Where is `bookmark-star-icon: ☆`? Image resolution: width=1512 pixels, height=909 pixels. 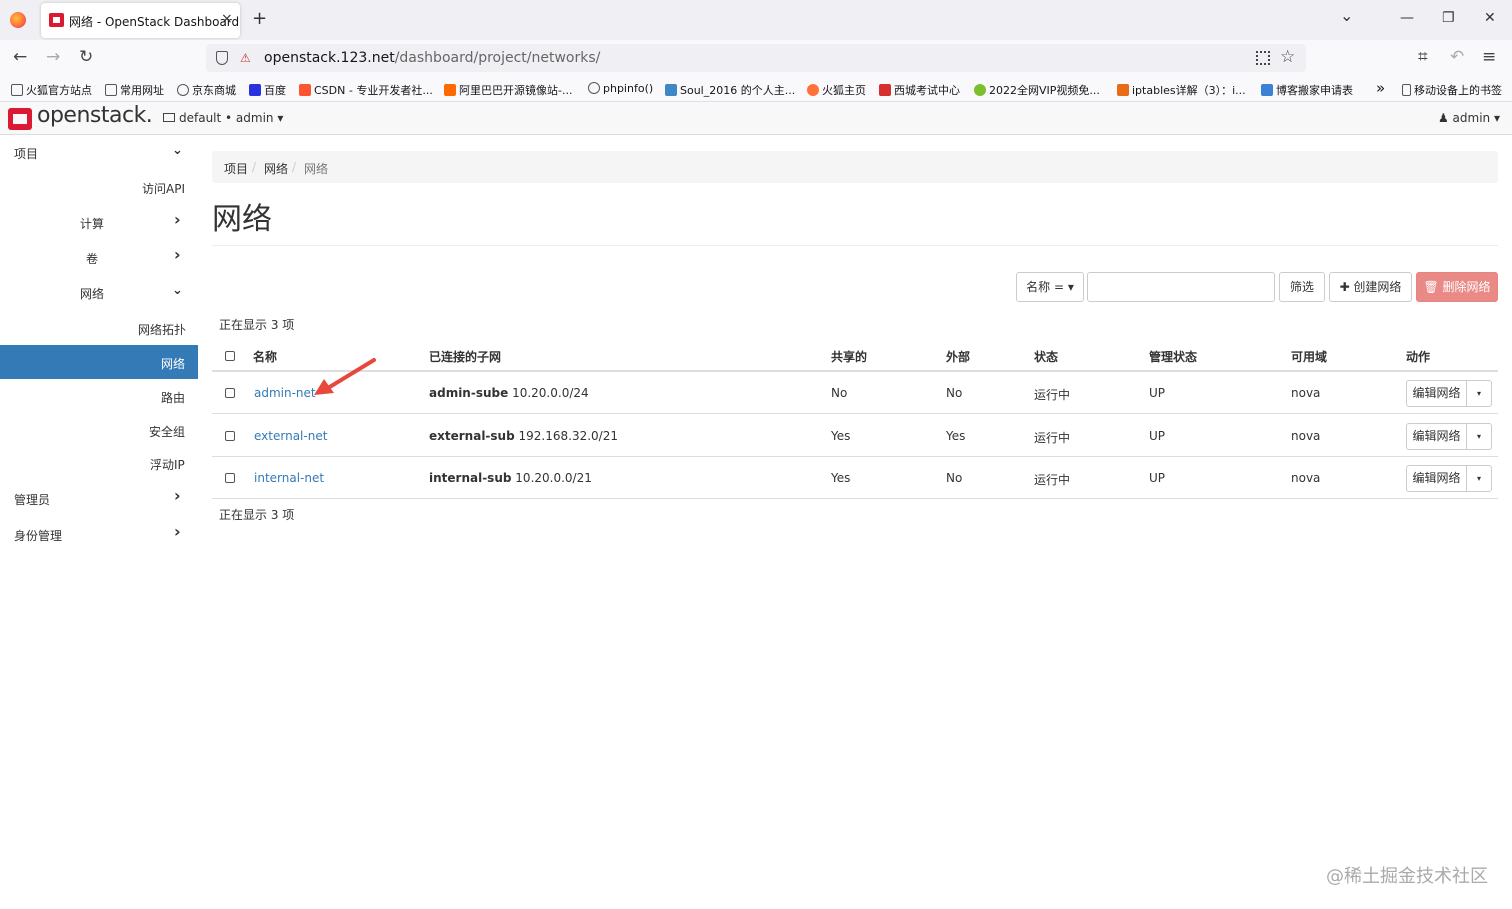 bookmark-star-icon: ☆ is located at coordinates (1287, 57).